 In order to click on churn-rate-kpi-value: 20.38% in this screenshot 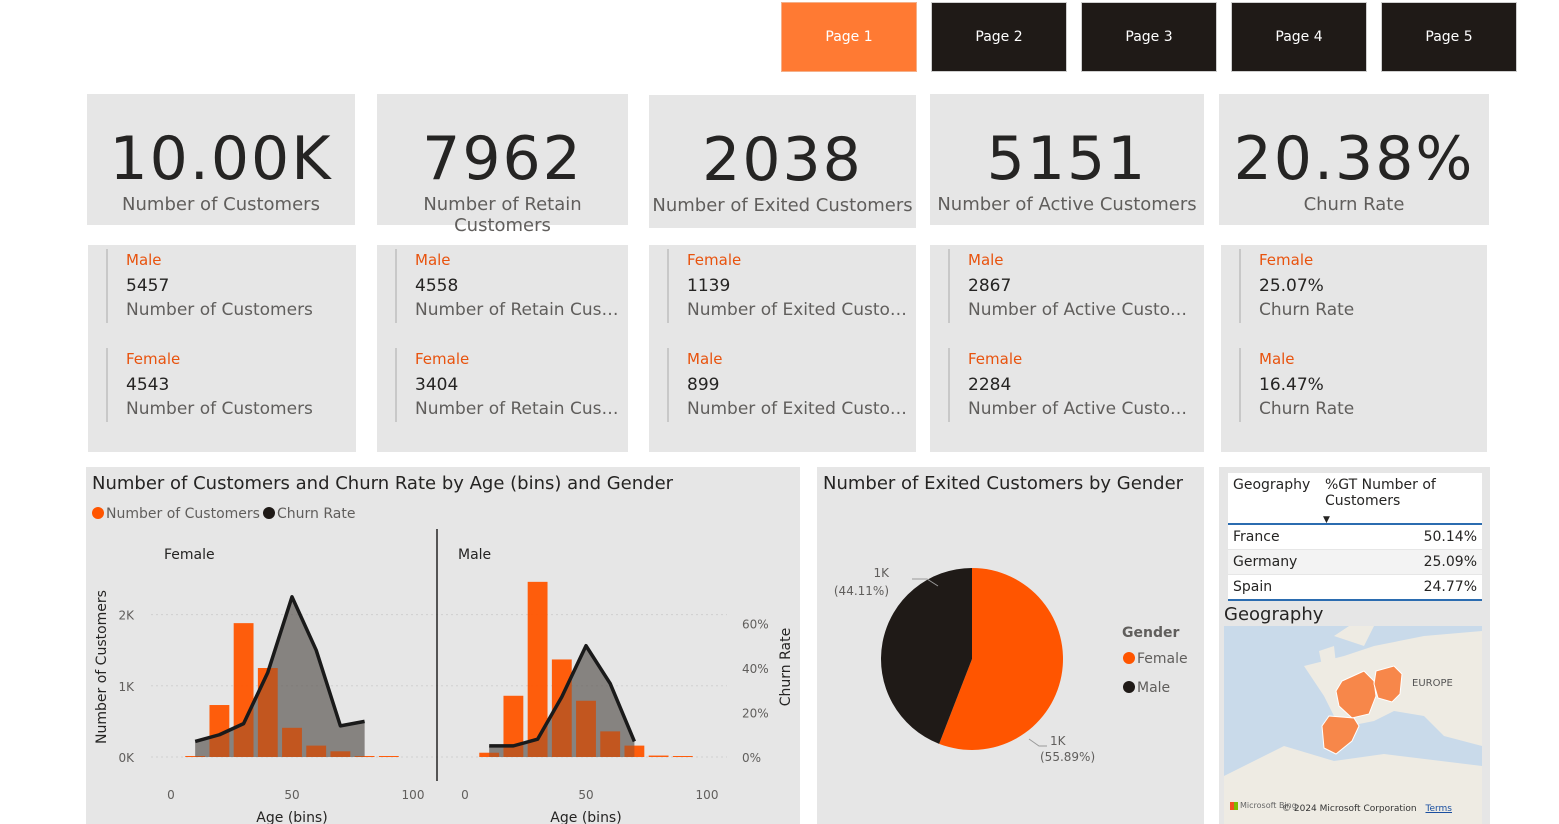, I will do `click(1354, 159)`.